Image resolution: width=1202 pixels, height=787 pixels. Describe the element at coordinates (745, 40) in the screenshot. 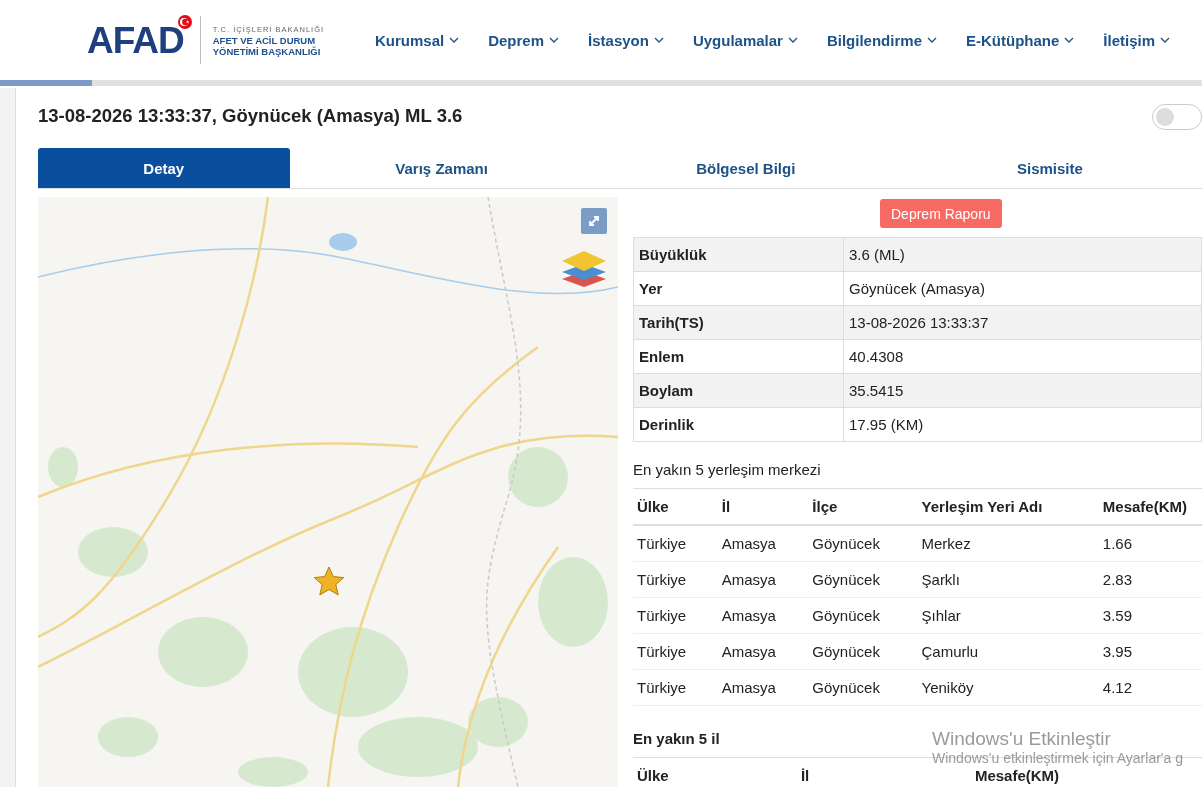

I see `nav-menu-item: Uygulamalar` at that location.